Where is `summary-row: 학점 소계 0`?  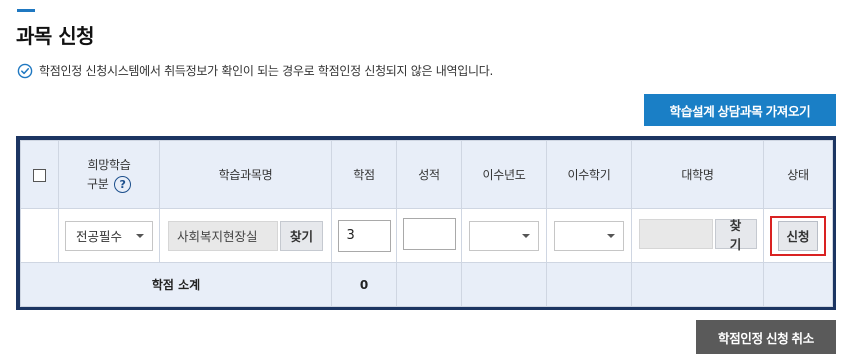 summary-row: 학점 소계 0 is located at coordinates (426, 284).